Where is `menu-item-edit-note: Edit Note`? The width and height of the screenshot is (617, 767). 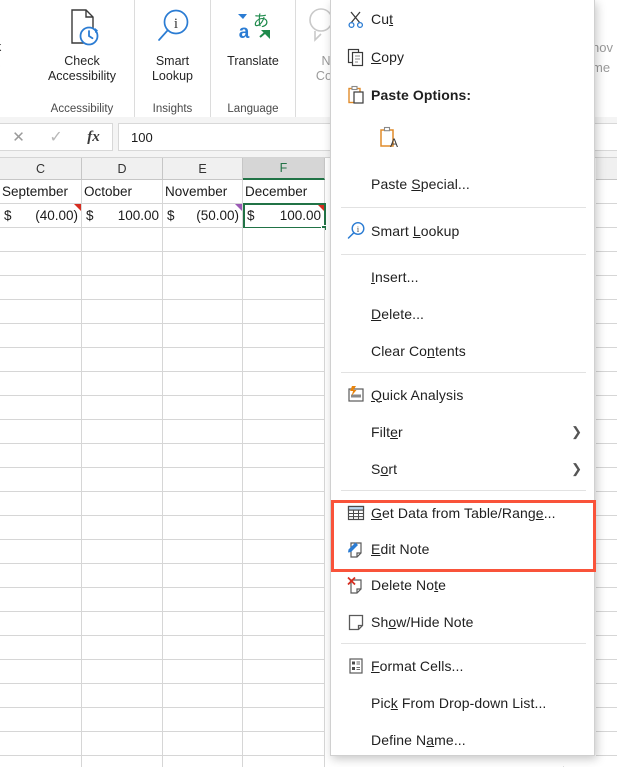 menu-item-edit-note: Edit Note is located at coordinates (462, 549).